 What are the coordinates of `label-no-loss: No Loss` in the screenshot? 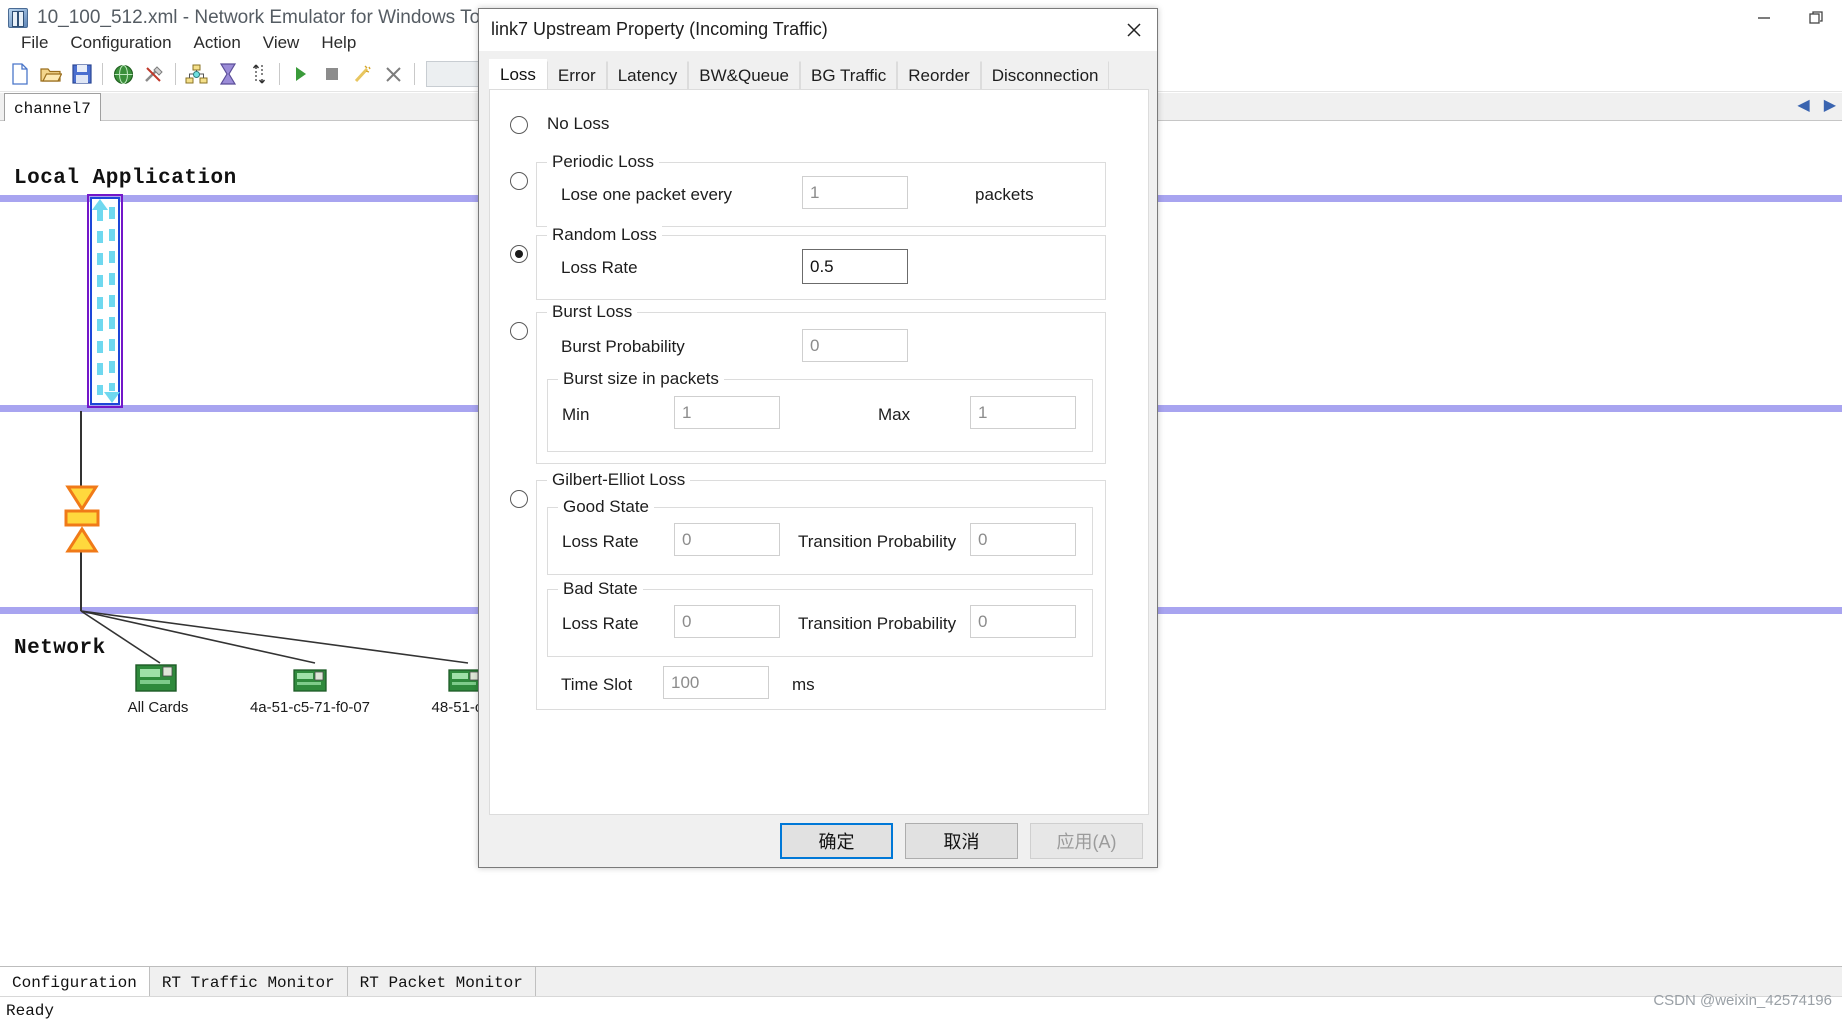 It's located at (578, 123).